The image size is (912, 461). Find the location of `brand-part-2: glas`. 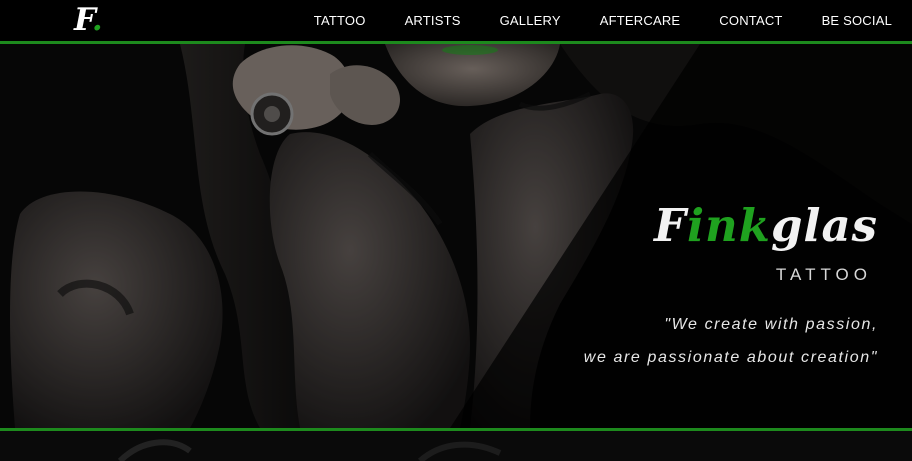

brand-part-2: glas is located at coordinates (824, 225).